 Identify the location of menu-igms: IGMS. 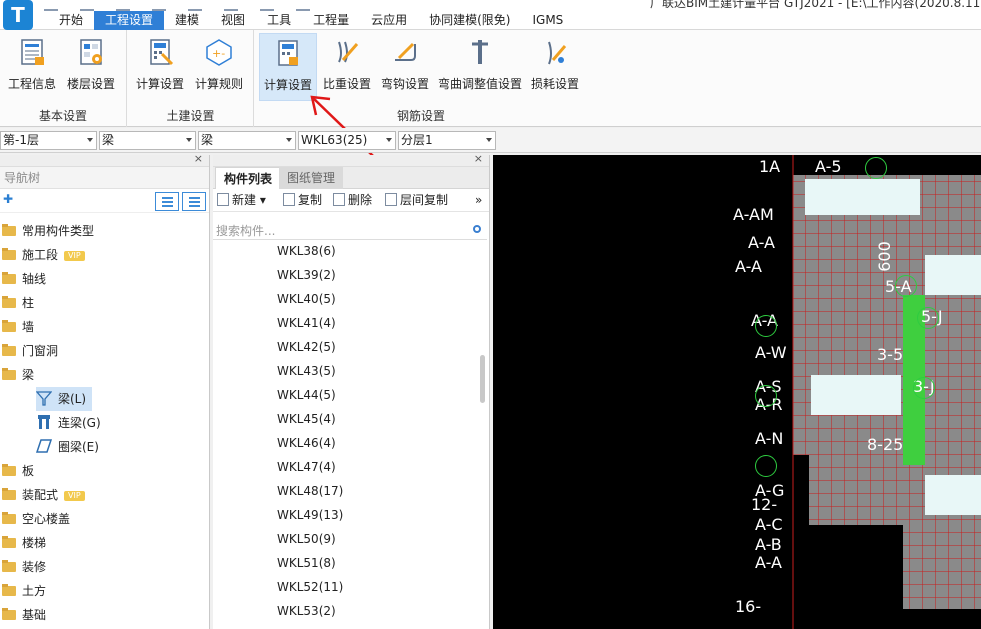
(547, 20).